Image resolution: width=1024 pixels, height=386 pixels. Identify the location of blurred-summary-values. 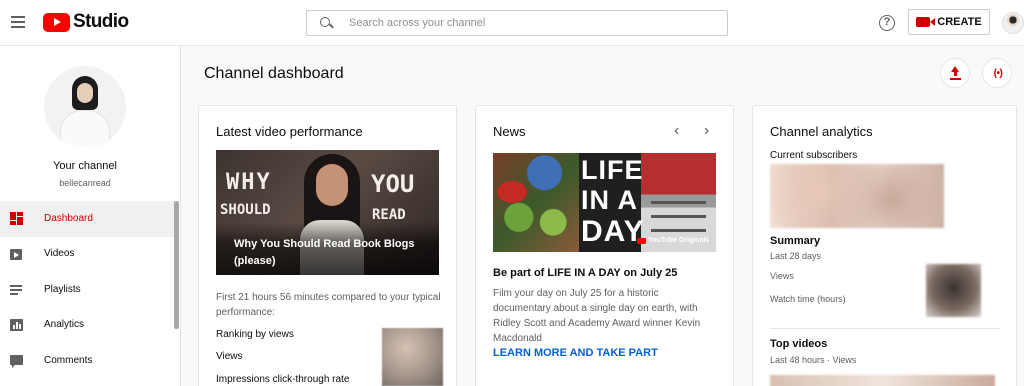
(953, 290).